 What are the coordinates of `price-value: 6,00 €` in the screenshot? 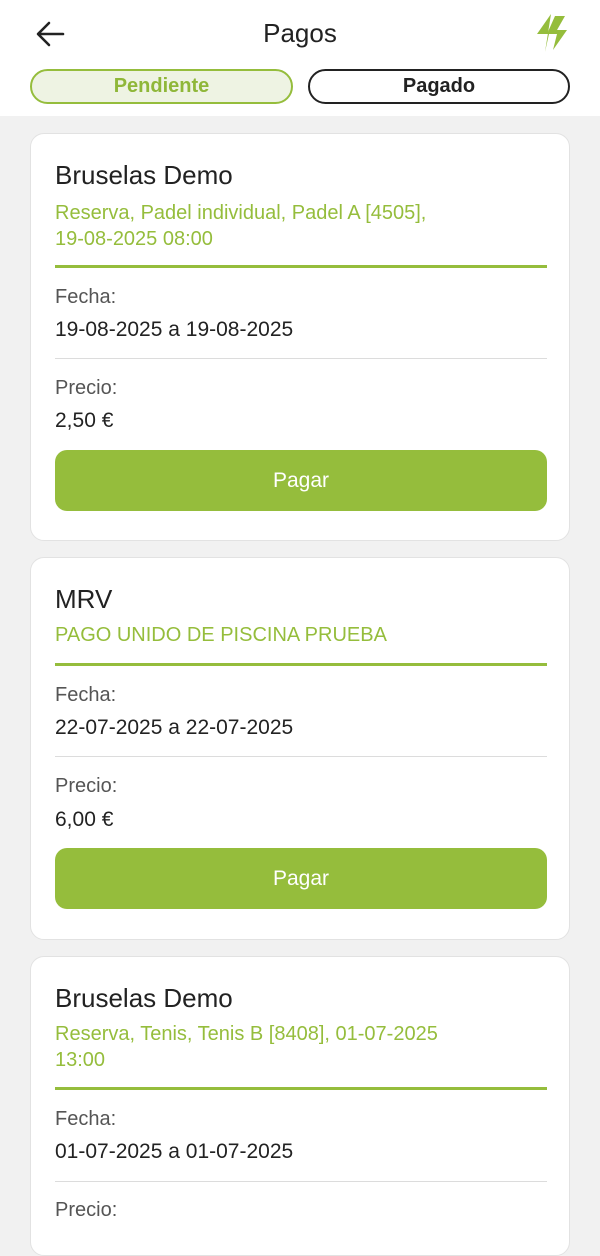 It's located at (84, 819).